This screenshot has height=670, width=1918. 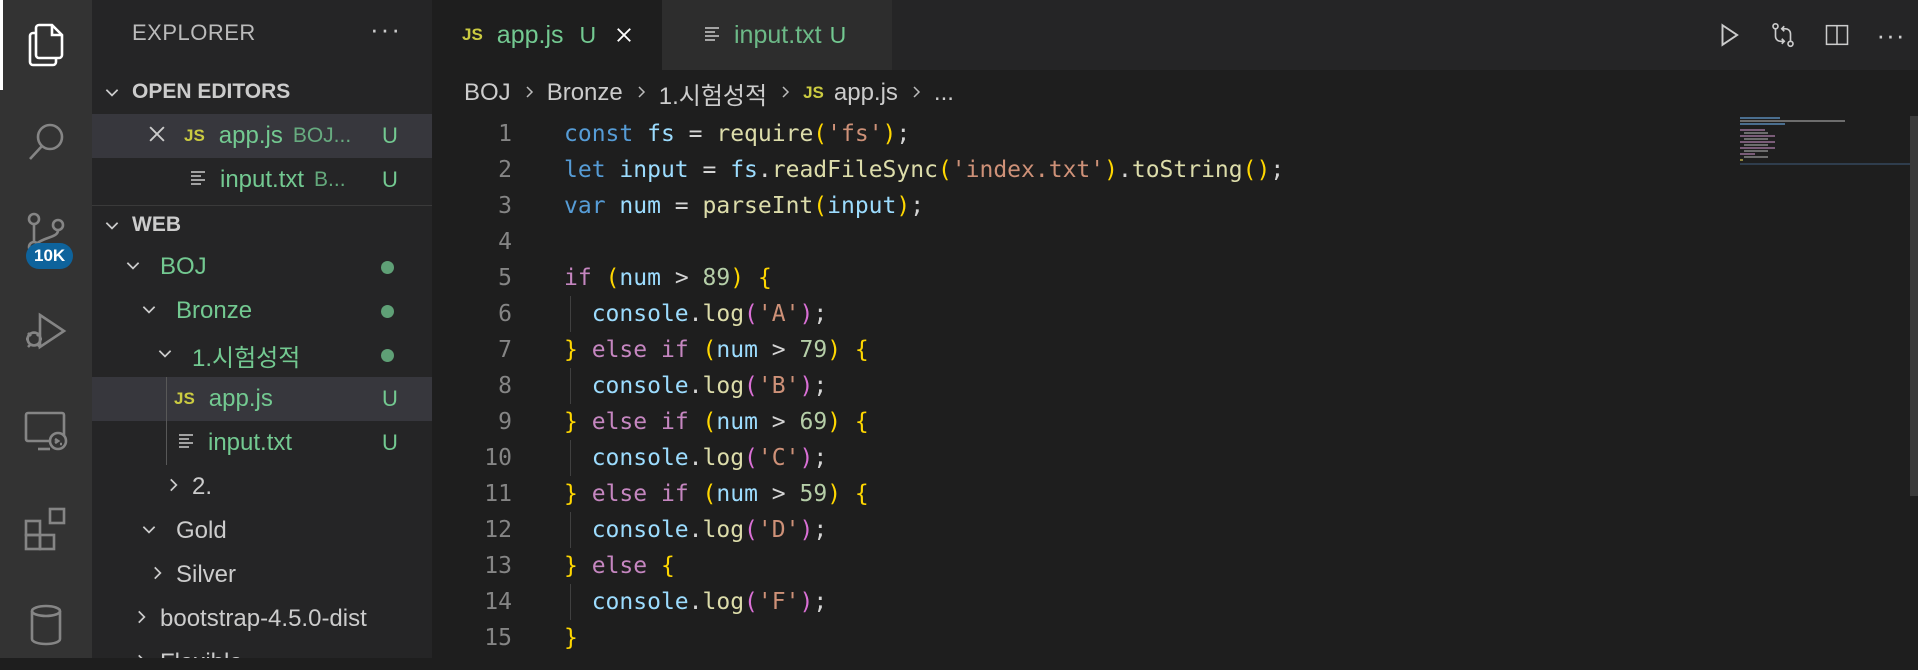 What do you see at coordinates (262, 487) in the screenshot?
I see `tree-folder-2: 2.` at bounding box center [262, 487].